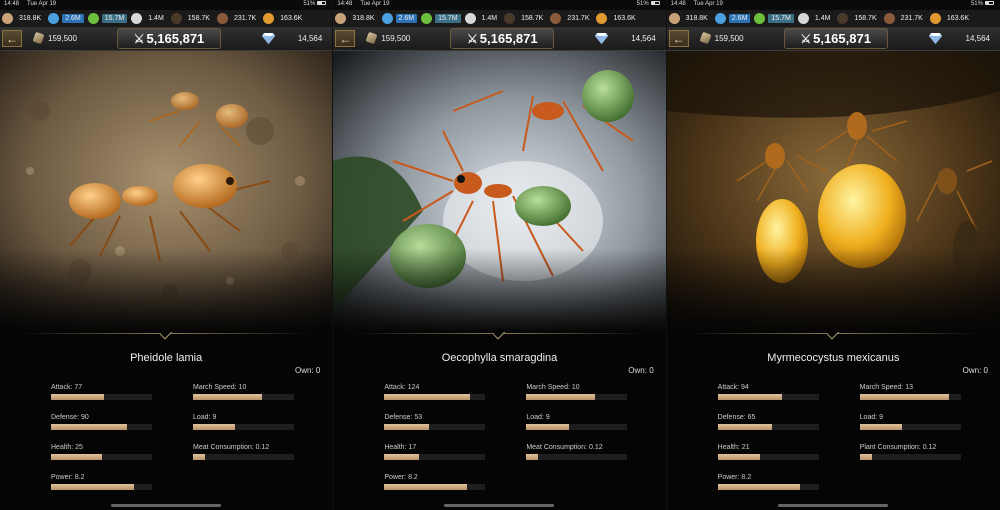 This screenshot has width=1000, height=510. What do you see at coordinates (886, 387) in the screenshot?
I see `stat-label: March Speed: 13` at bounding box center [886, 387].